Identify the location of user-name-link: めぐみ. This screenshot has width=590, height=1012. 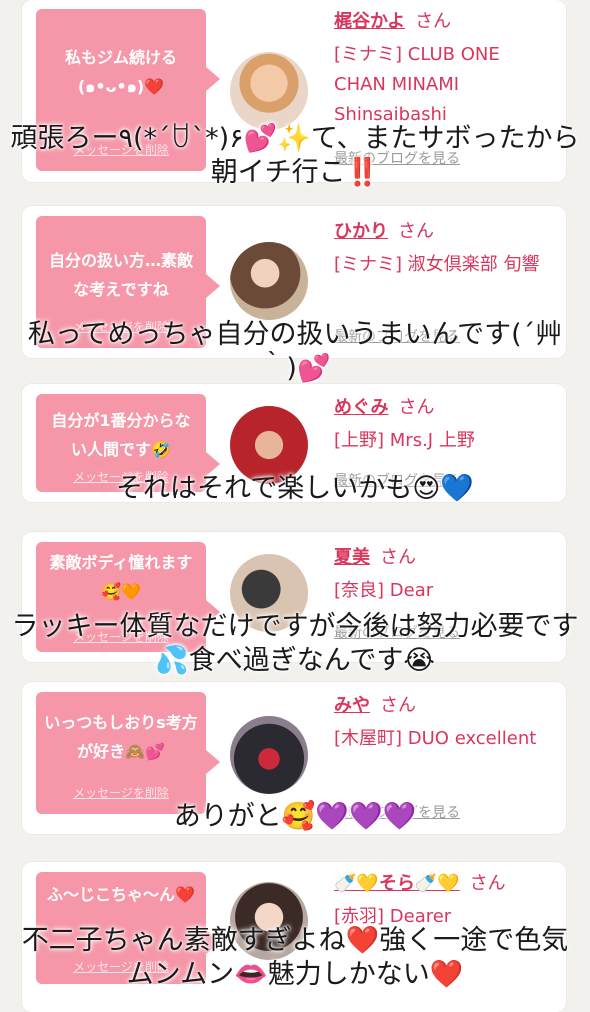
(361, 407).